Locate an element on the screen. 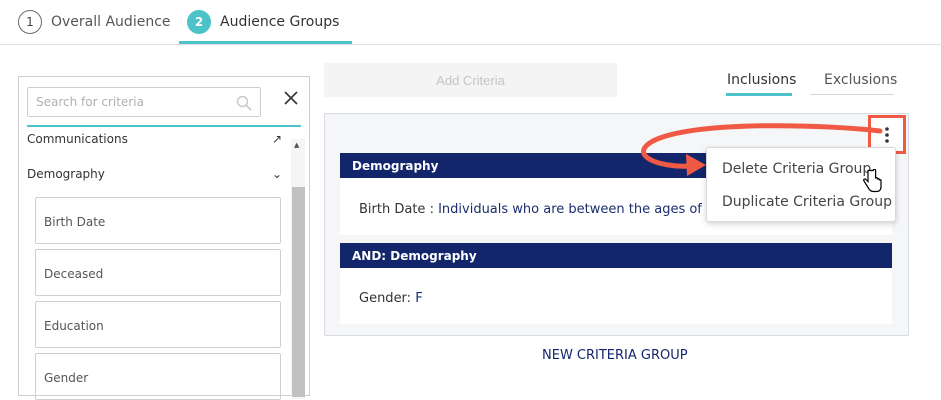 The width and height of the screenshot is (941, 400). annotation-arrow-icon is located at coordinates (762, 149).